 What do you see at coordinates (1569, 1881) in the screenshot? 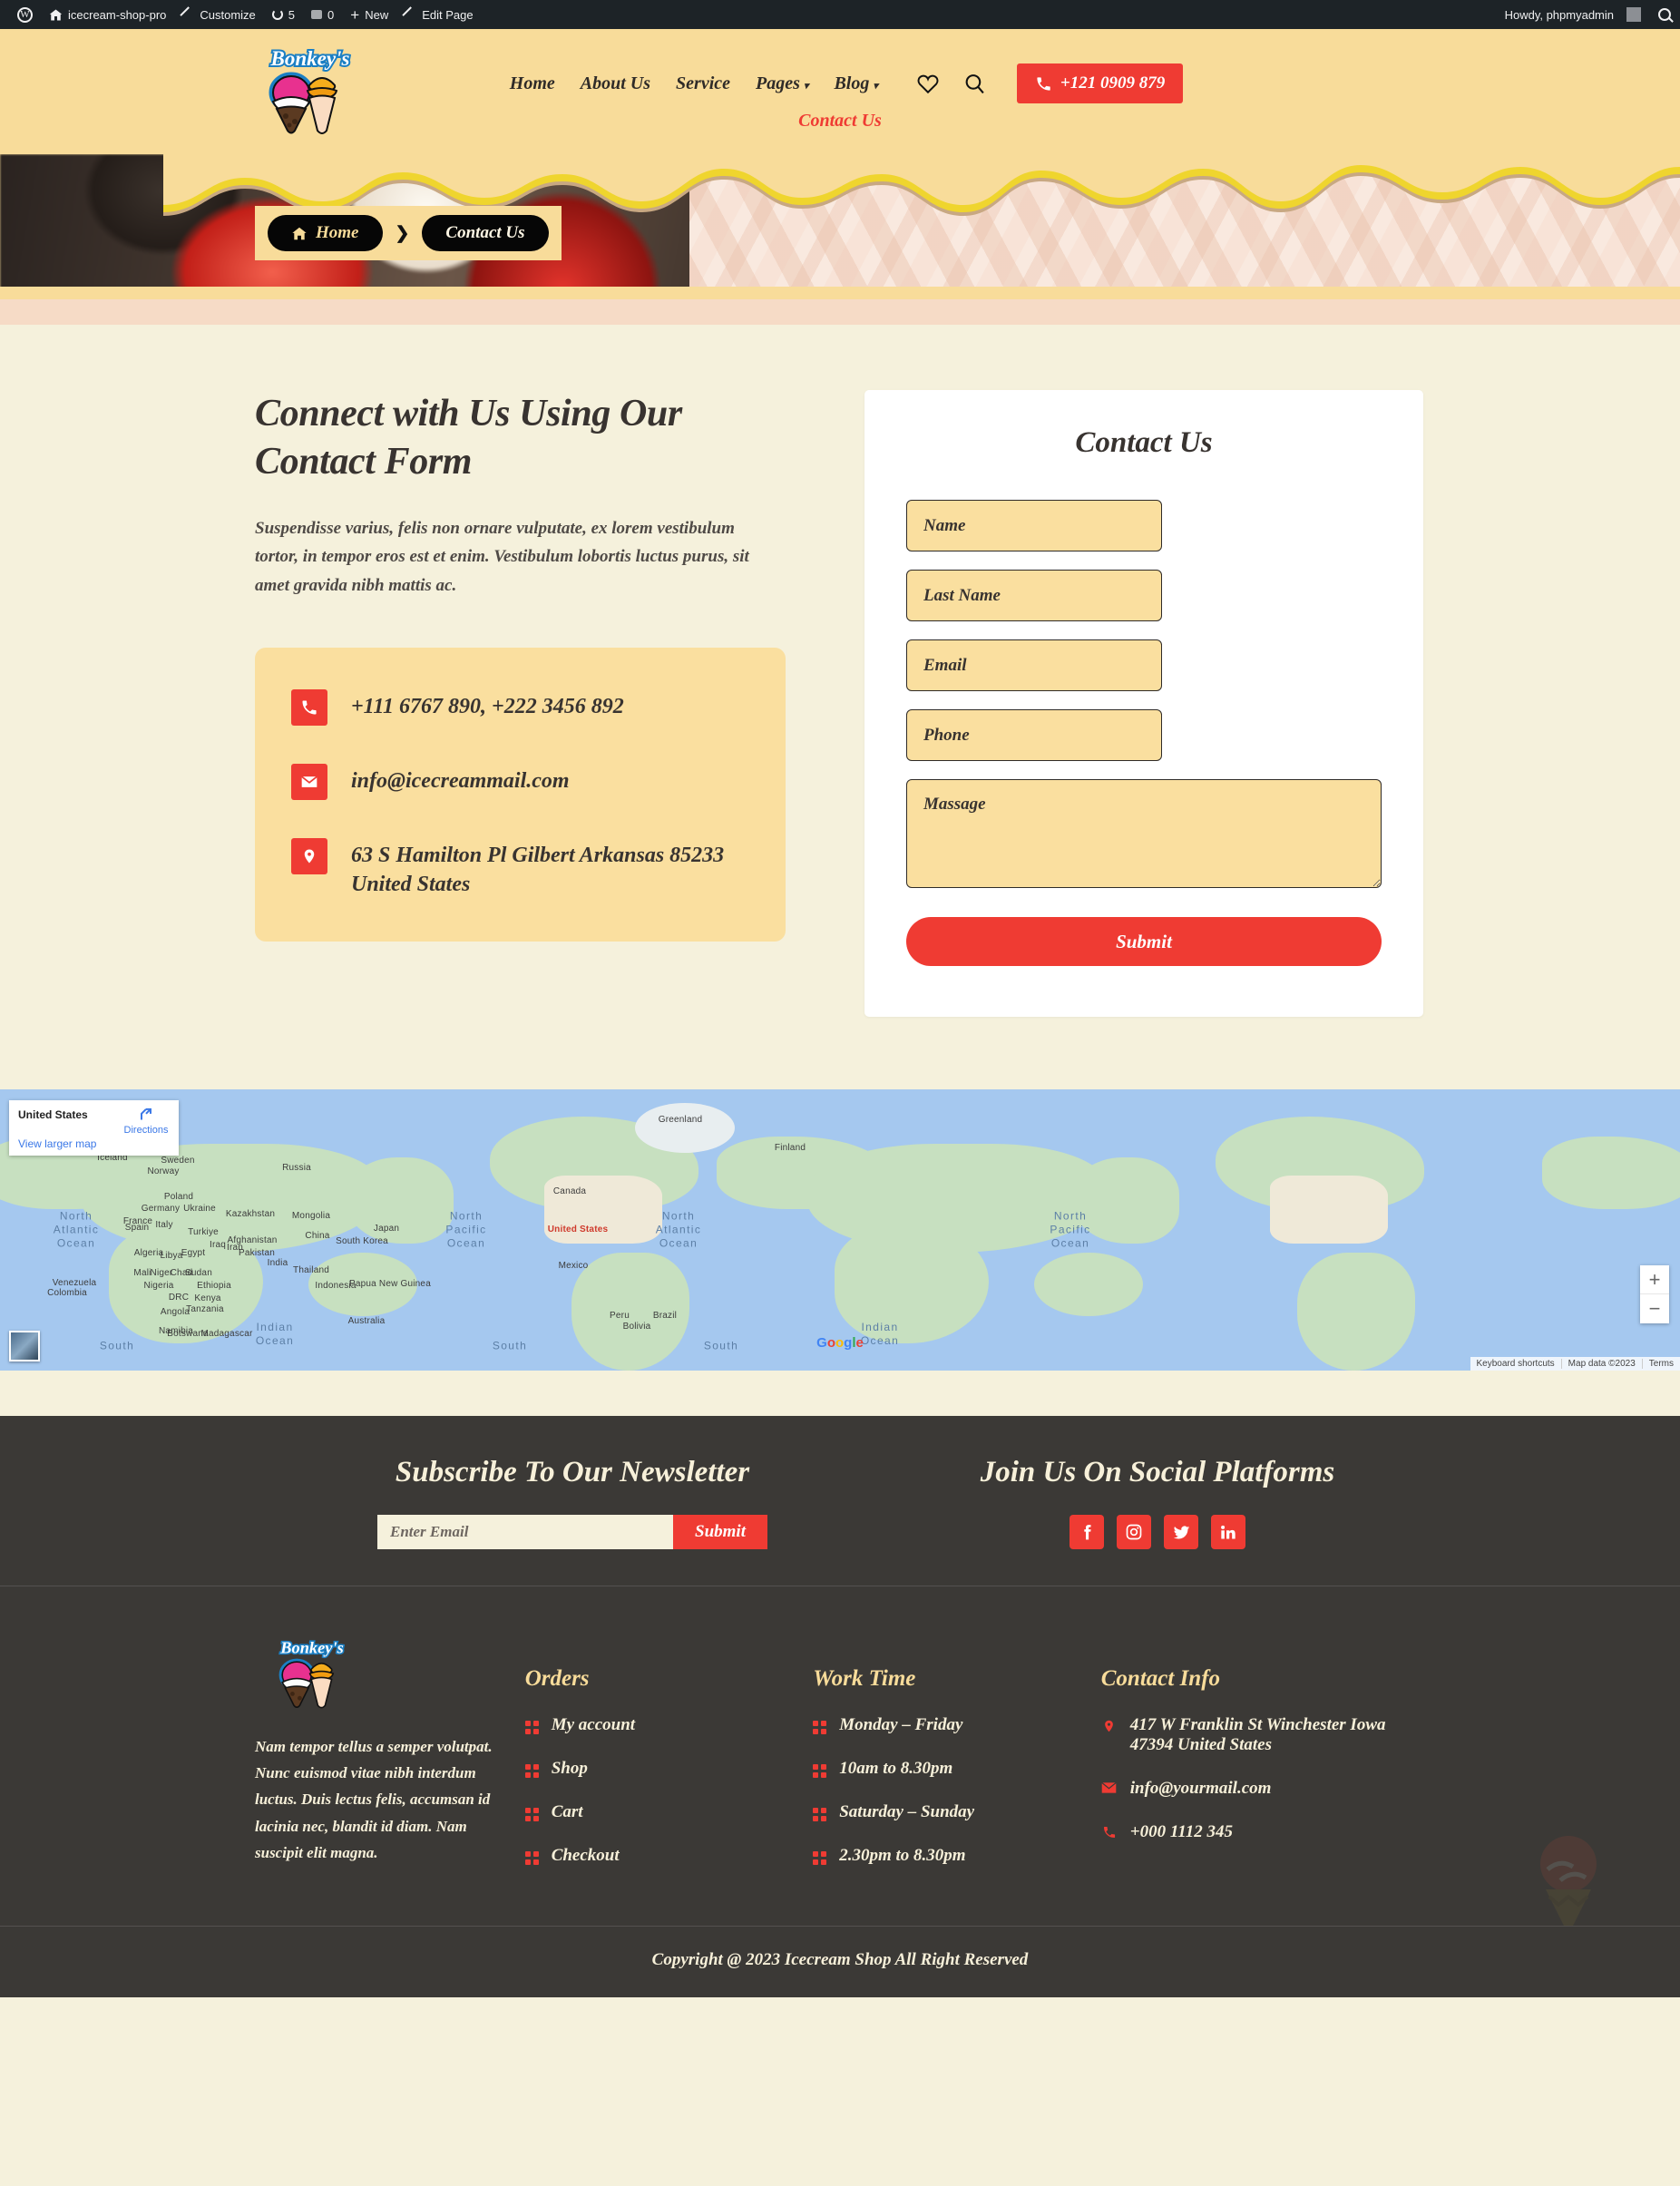
I see `ice-cream-watermark-icon` at bounding box center [1569, 1881].